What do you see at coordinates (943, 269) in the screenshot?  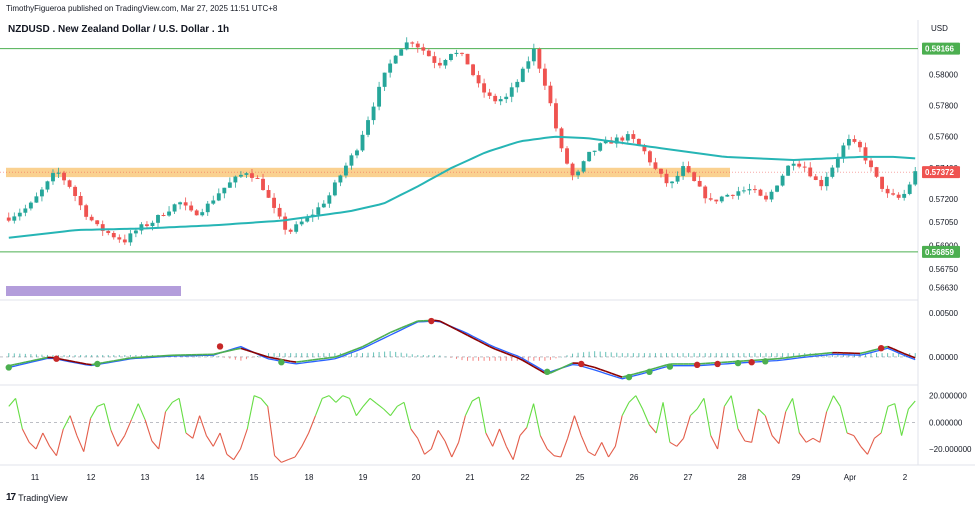 I see `price-tick-label: 0.56750` at bounding box center [943, 269].